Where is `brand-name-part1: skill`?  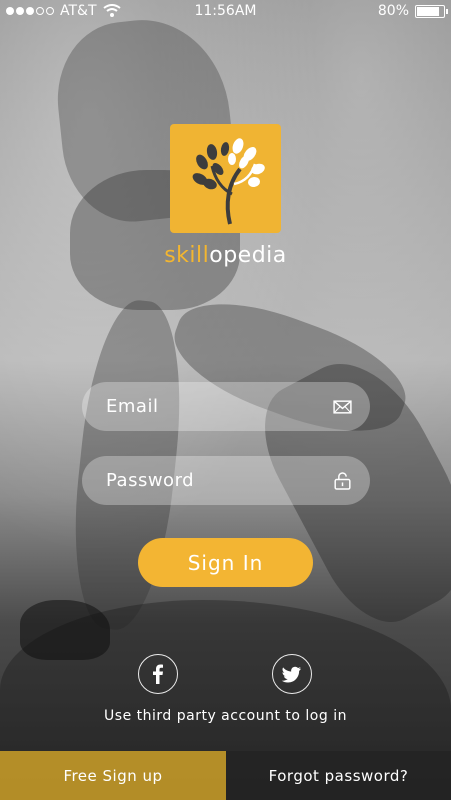 brand-name-part1: skill is located at coordinates (187, 255).